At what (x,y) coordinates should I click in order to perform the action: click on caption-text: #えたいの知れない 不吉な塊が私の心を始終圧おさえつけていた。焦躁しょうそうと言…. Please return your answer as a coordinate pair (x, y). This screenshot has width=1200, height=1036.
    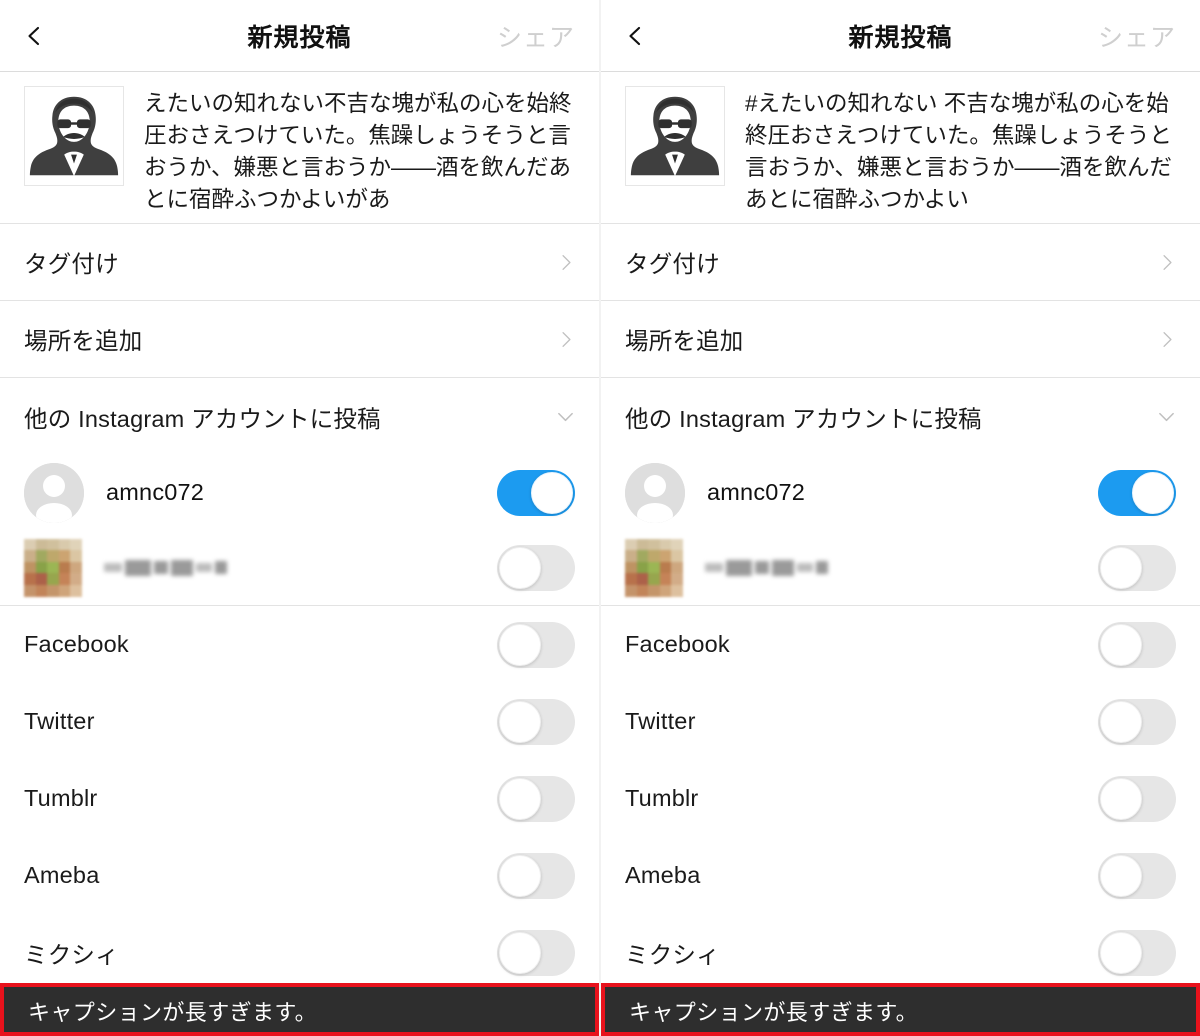
    Looking at the image, I should click on (963, 154).